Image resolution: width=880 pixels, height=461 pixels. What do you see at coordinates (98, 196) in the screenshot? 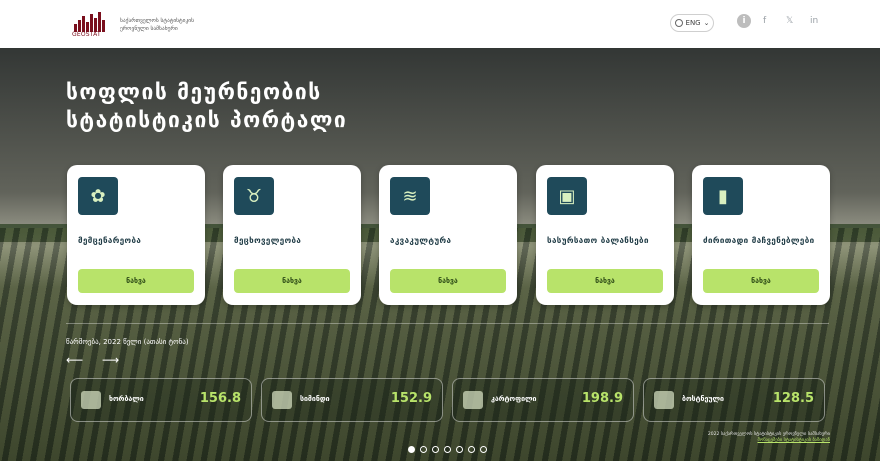
I see `plant-icon: ✿` at bounding box center [98, 196].